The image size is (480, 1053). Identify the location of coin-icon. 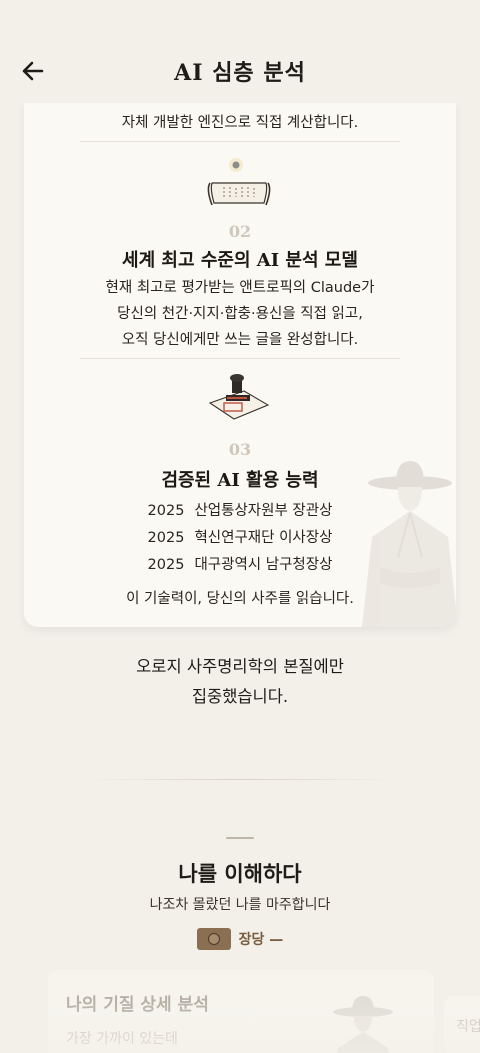
(213, 939).